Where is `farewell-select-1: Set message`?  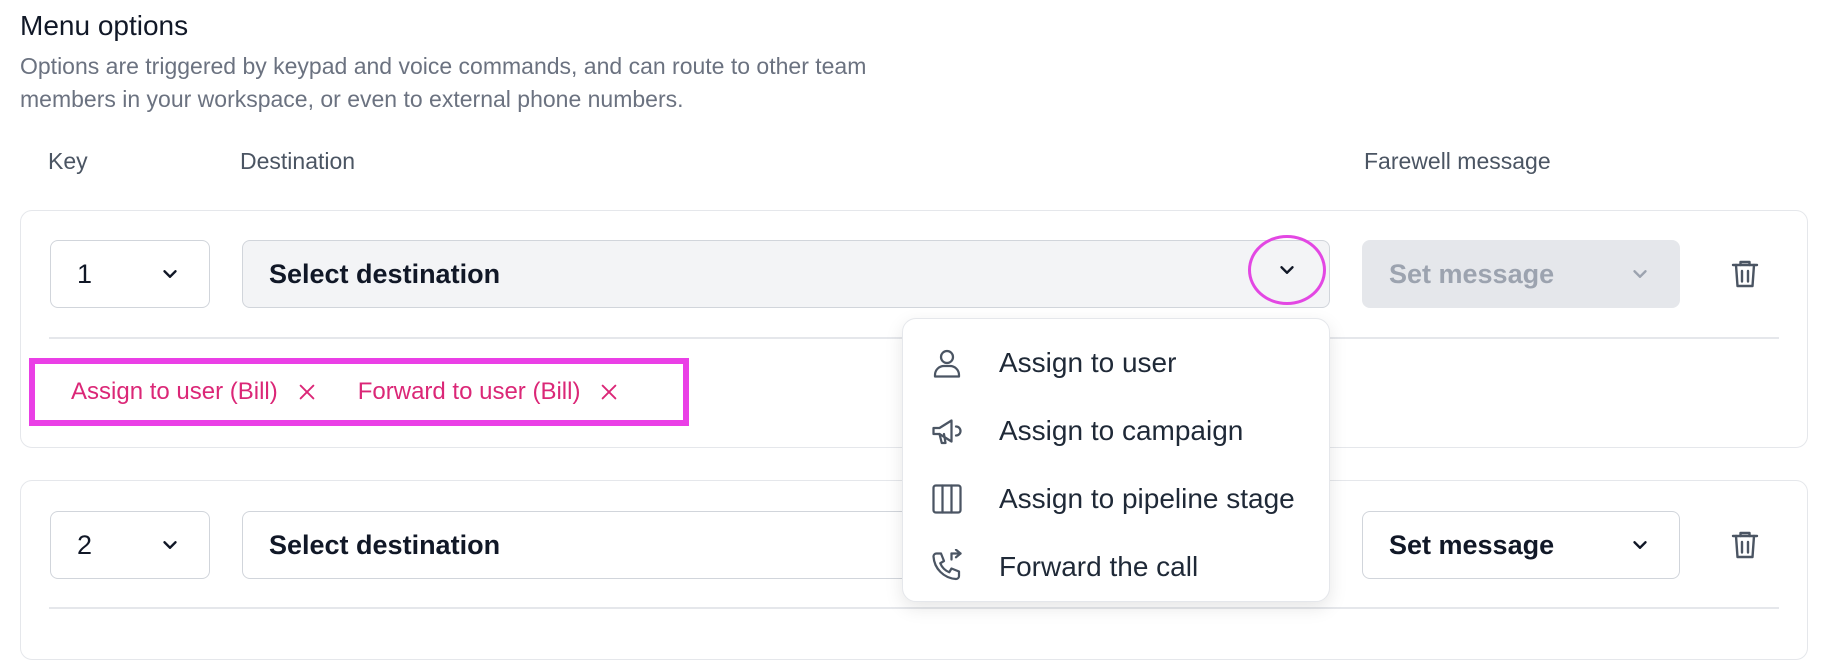 farewell-select-1: Set message is located at coordinates (1521, 274).